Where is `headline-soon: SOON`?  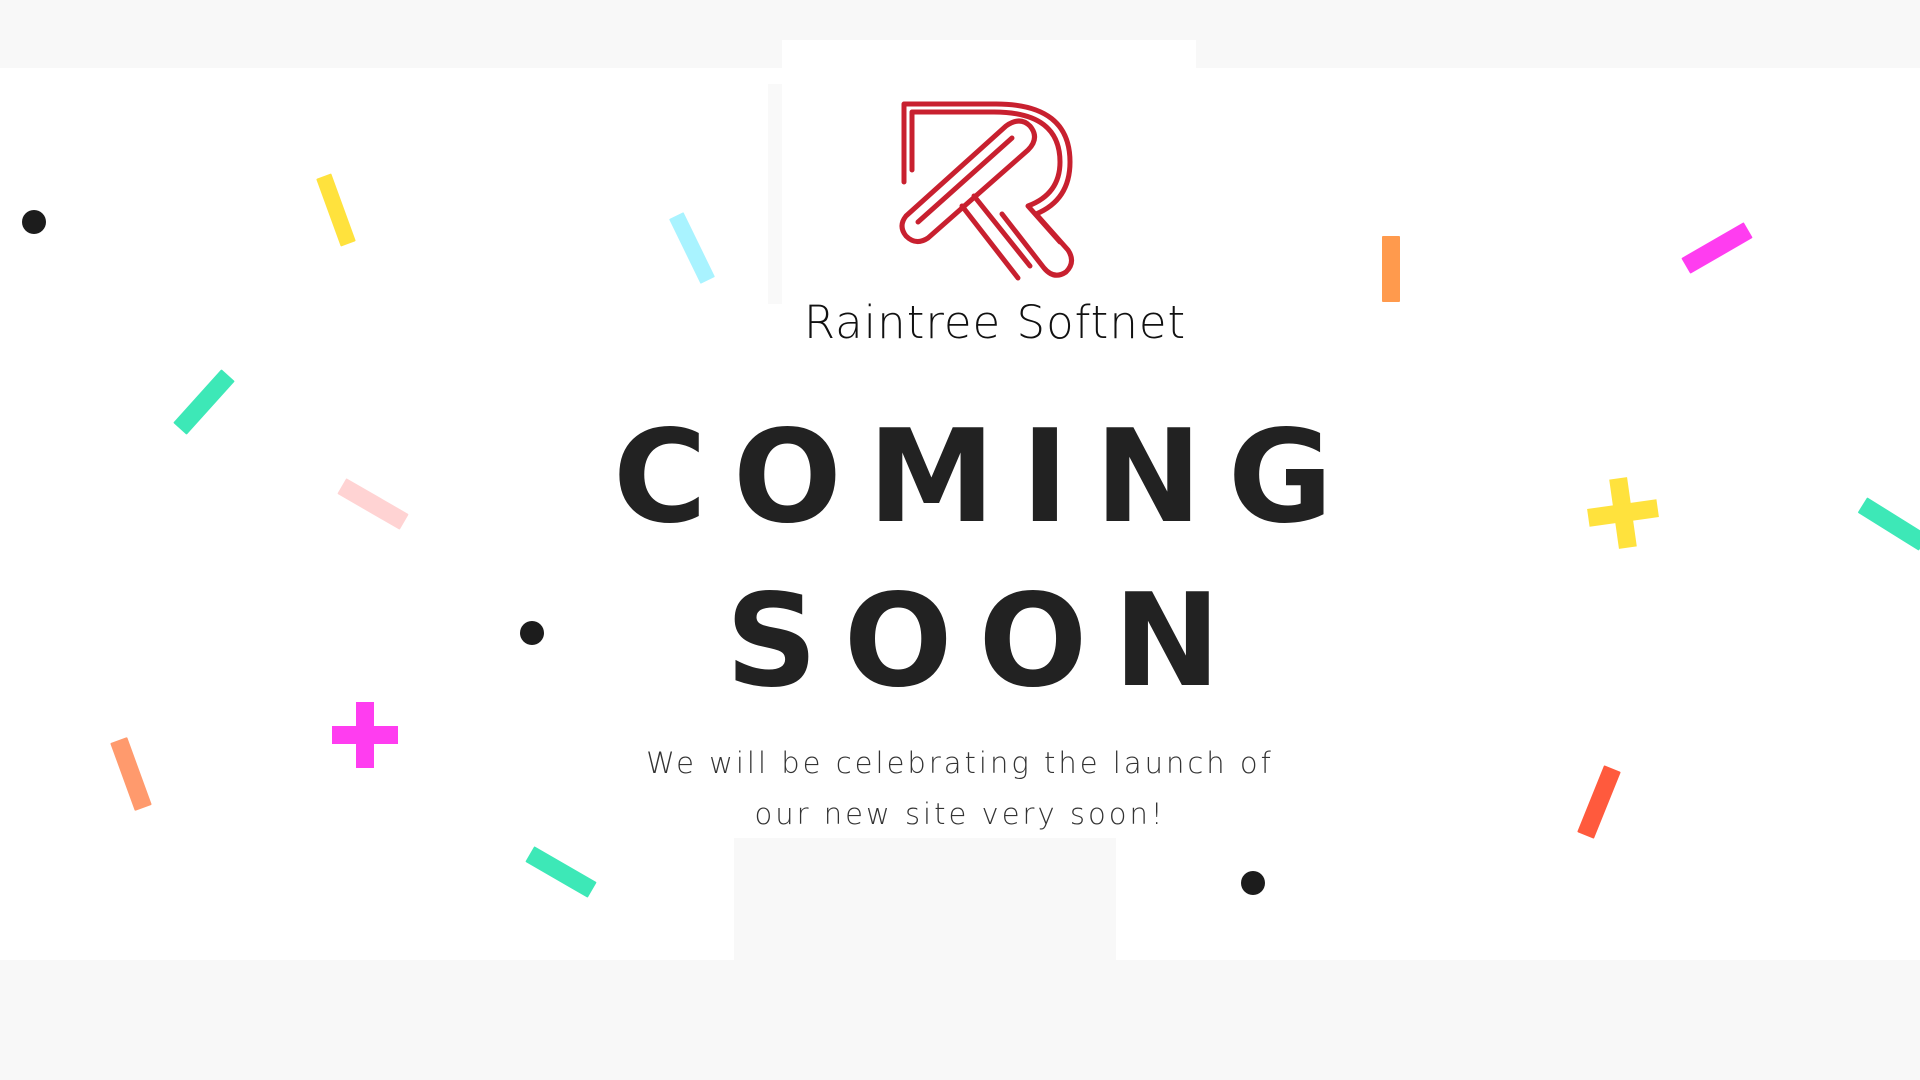
headline-soon: SOON is located at coordinates (986, 641).